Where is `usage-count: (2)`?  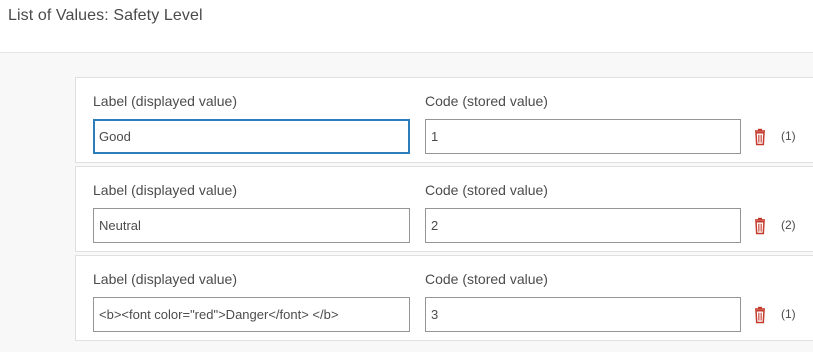
usage-count: (2) is located at coordinates (788, 225).